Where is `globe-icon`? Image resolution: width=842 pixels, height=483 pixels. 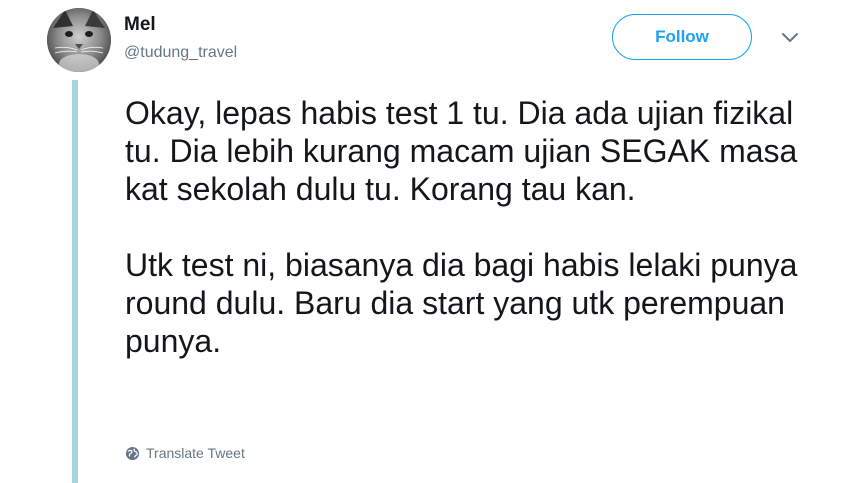 globe-icon is located at coordinates (132, 453).